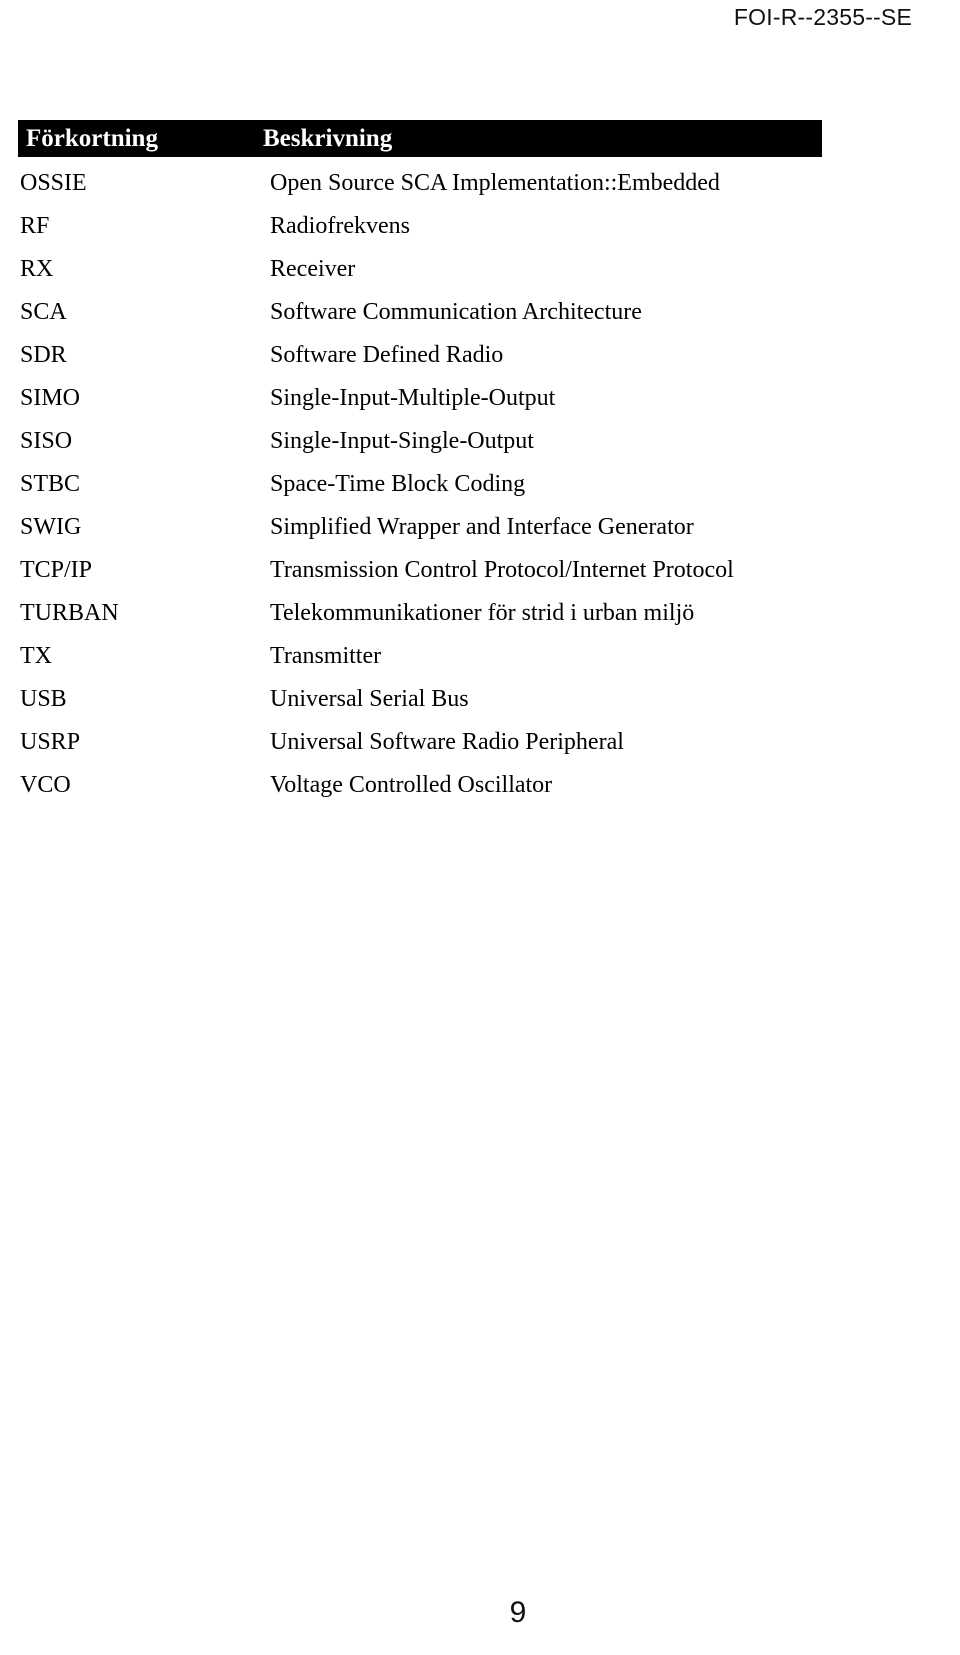 This screenshot has width=960, height=1655. I want to click on cell-abbreviation: SDR, so click(43, 355).